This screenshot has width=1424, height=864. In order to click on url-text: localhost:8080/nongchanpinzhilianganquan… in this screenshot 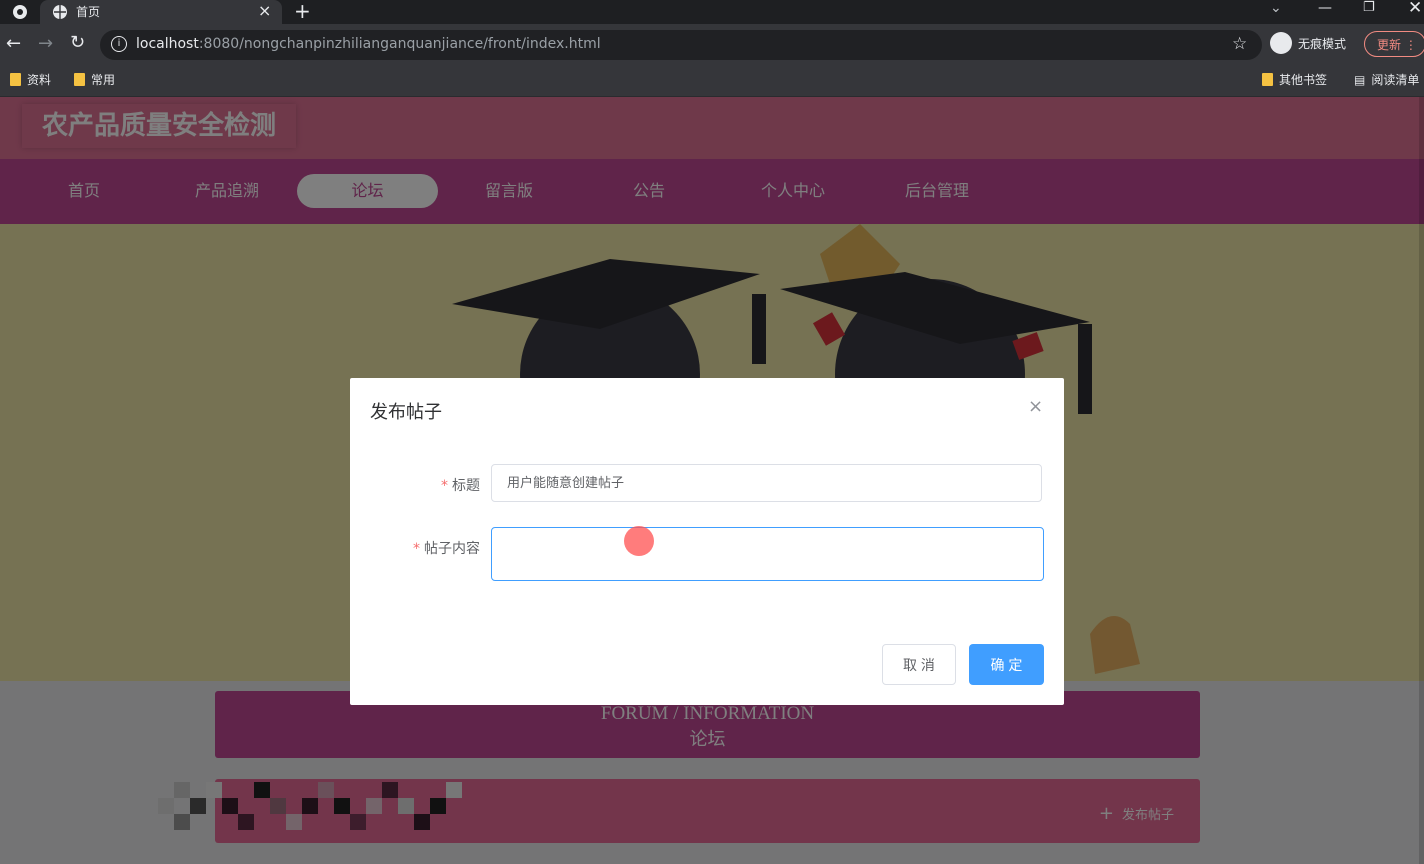, I will do `click(368, 44)`.